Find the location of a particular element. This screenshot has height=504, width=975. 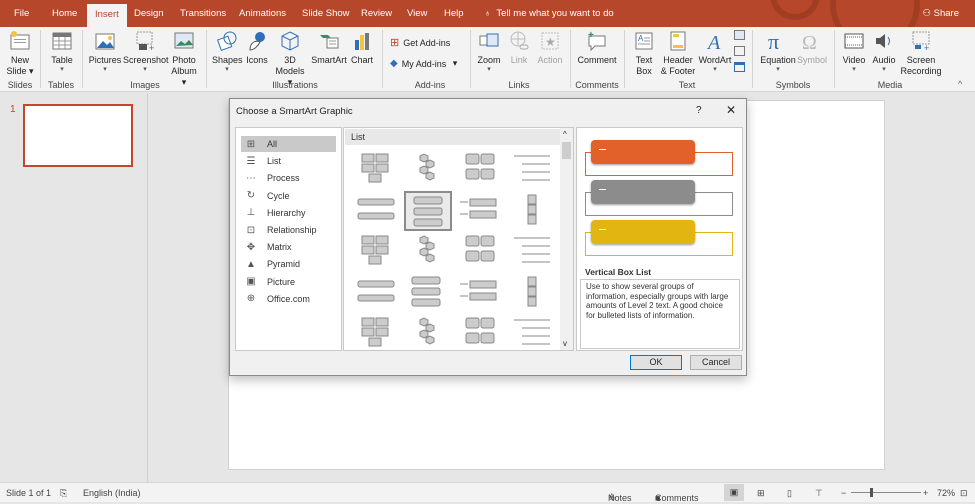

table-button: Table ▾ is located at coordinates (62, 52).